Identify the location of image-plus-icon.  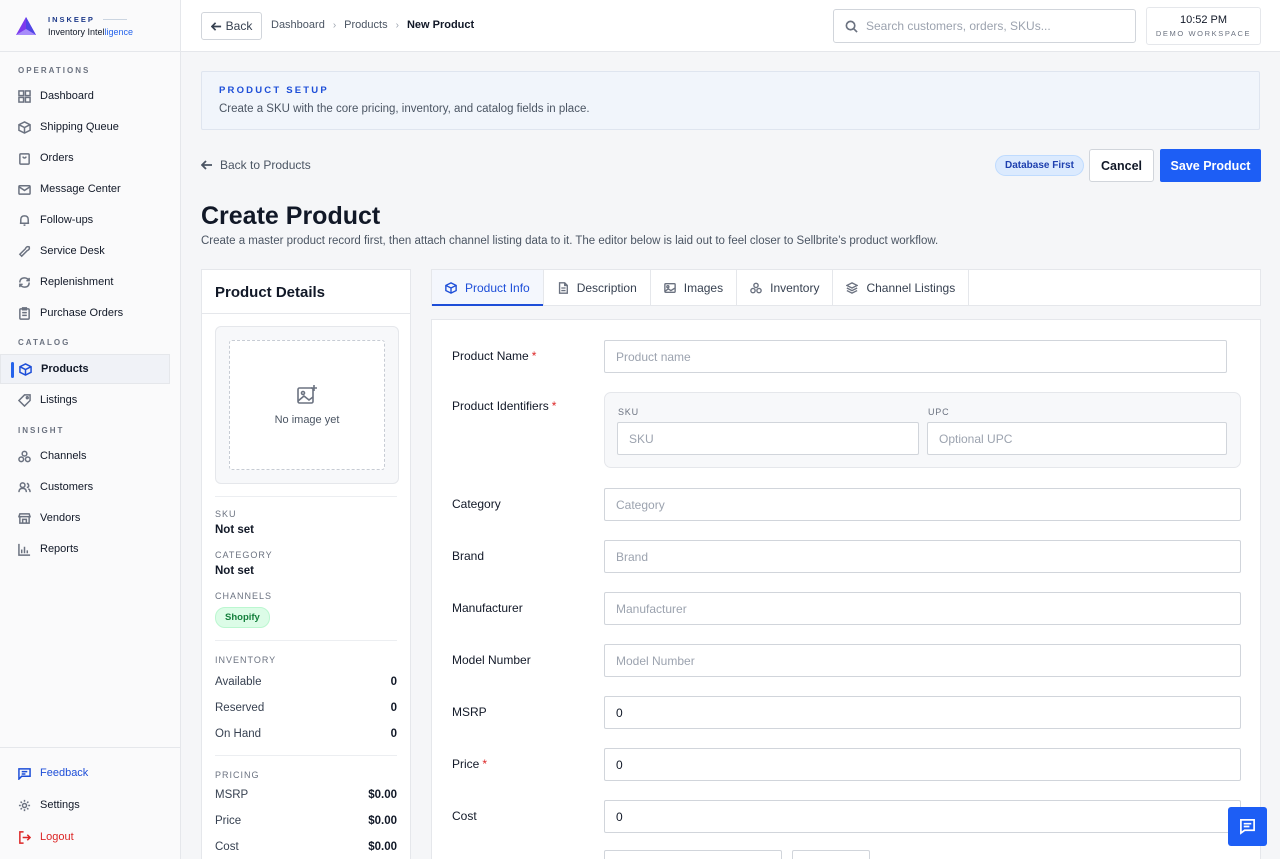
(307, 394).